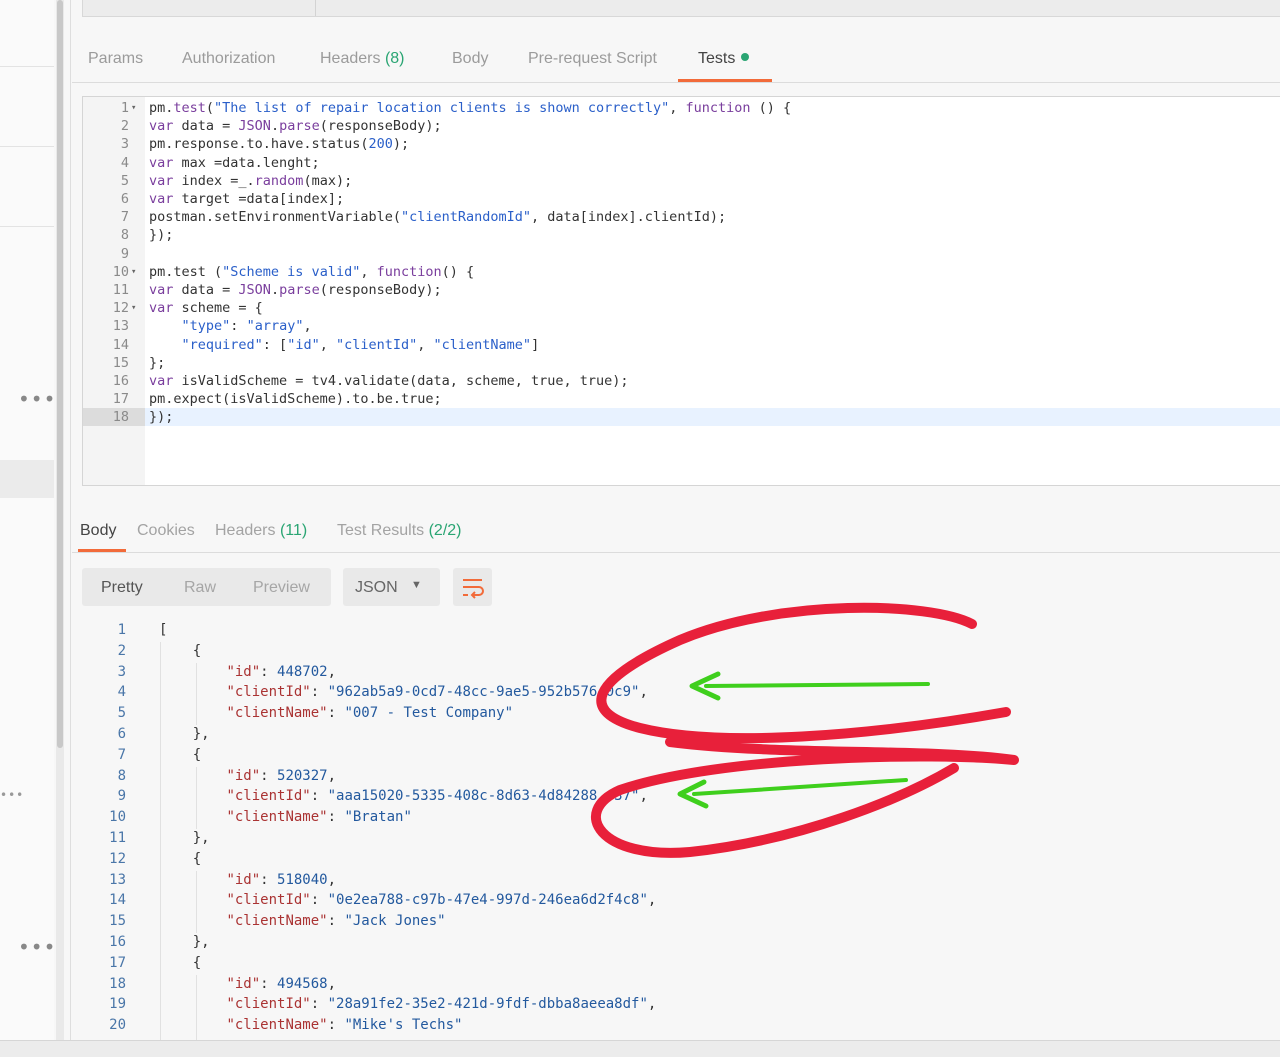 This screenshot has height=1057, width=1280. I want to click on chevron-down-icon: ▼, so click(416, 585).